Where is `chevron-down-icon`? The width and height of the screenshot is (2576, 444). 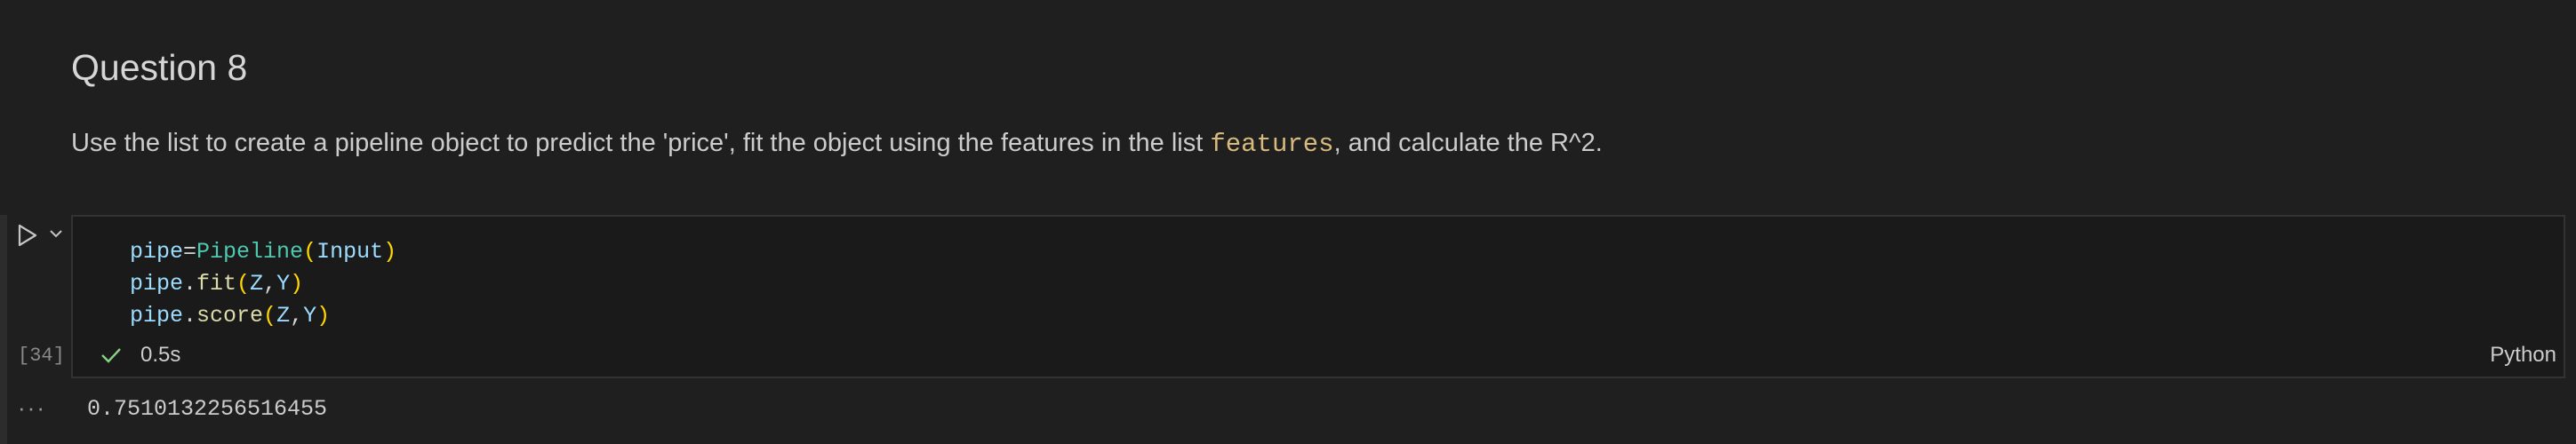 chevron-down-icon is located at coordinates (56, 234).